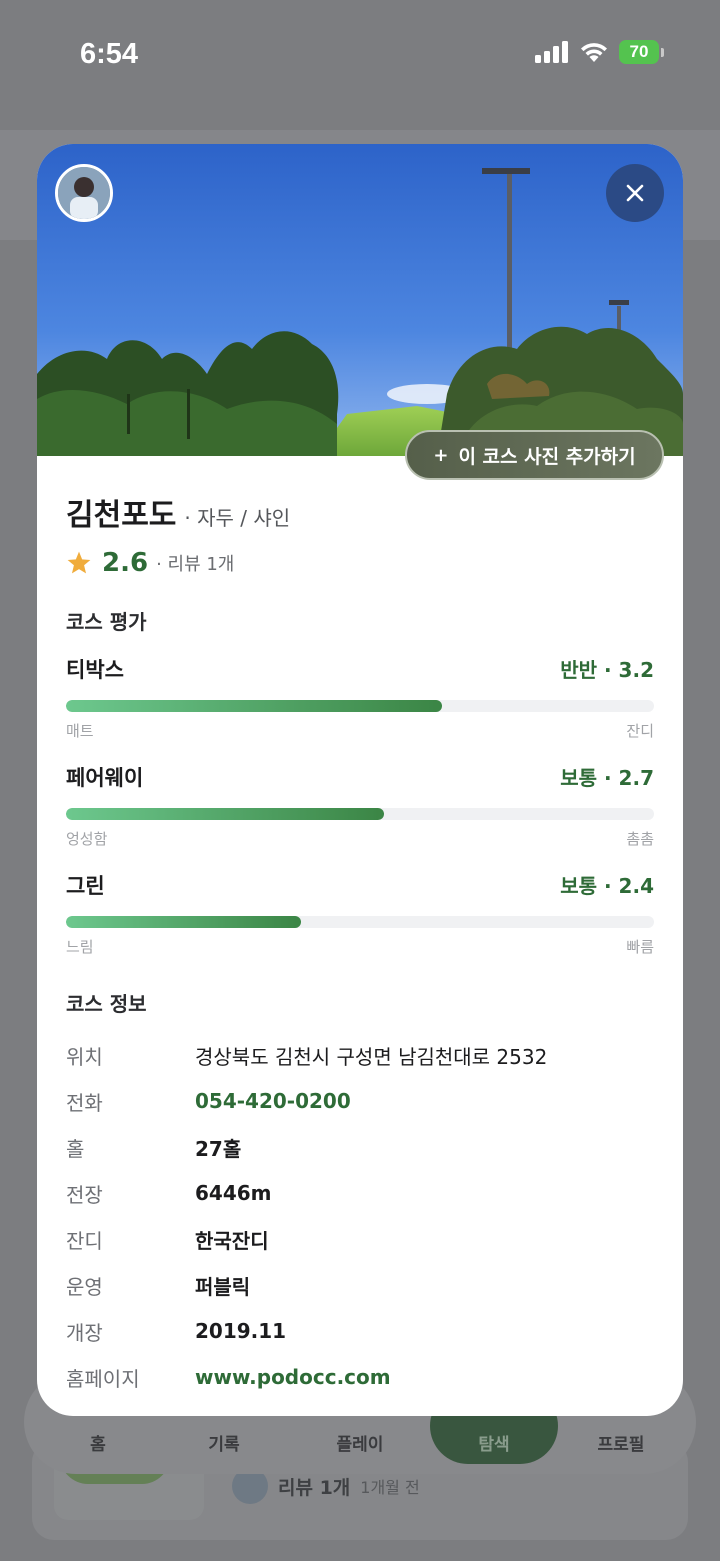 The width and height of the screenshot is (720, 1561). Describe the element at coordinates (84, 1102) in the screenshot. I see `info-key: 전화` at that location.